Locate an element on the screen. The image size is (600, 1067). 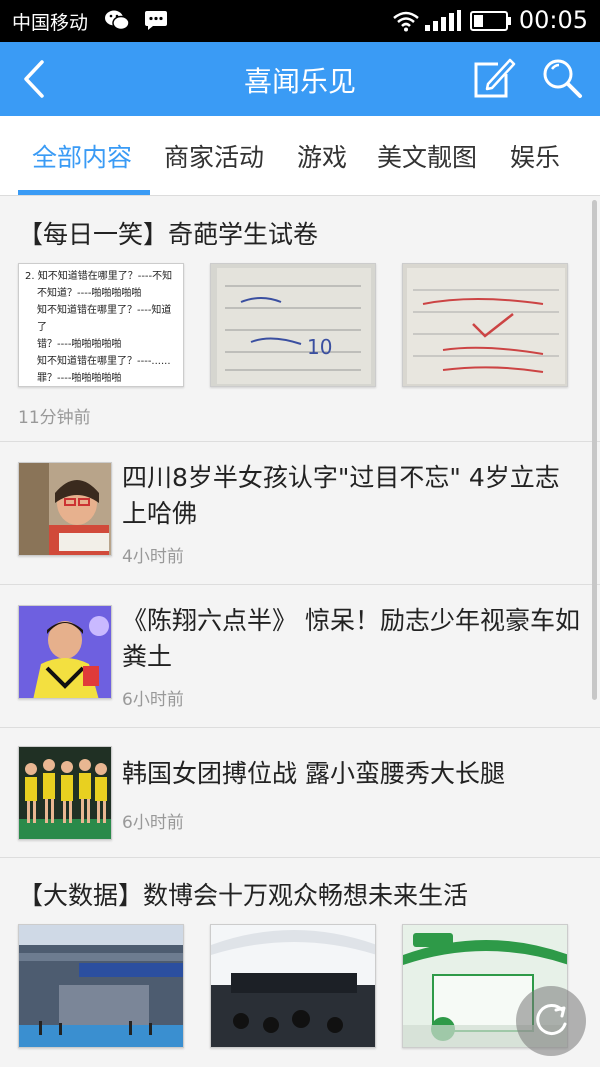
item-time: 11分钟前 is located at coordinates (54, 418).